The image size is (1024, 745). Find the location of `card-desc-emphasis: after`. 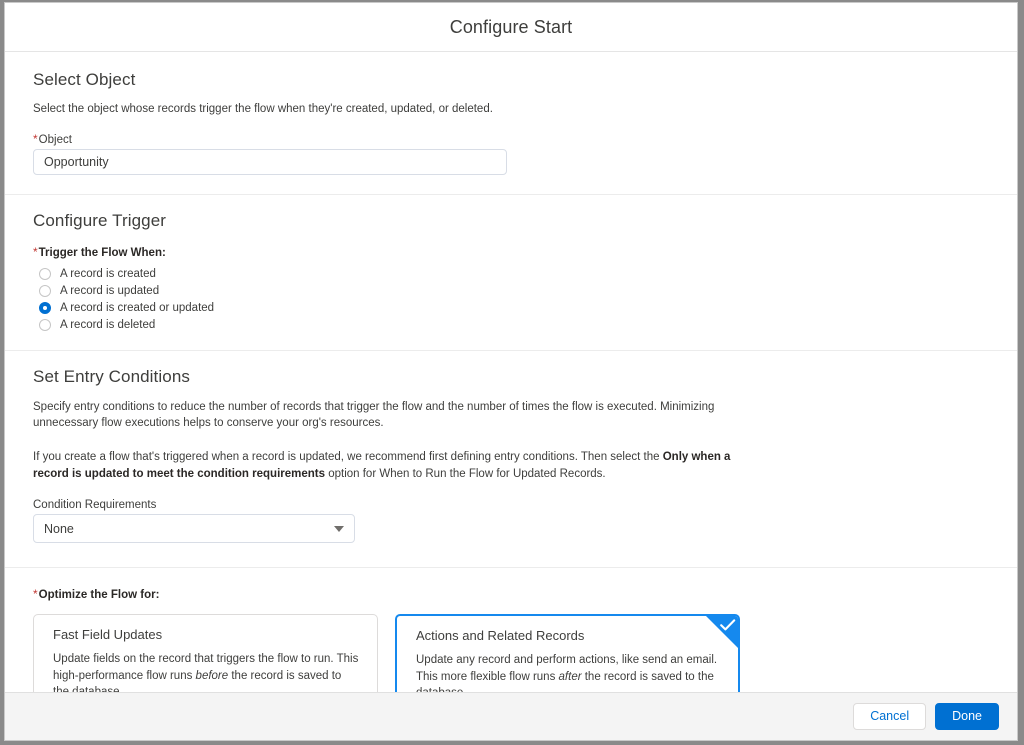

card-desc-emphasis: after is located at coordinates (570, 676).